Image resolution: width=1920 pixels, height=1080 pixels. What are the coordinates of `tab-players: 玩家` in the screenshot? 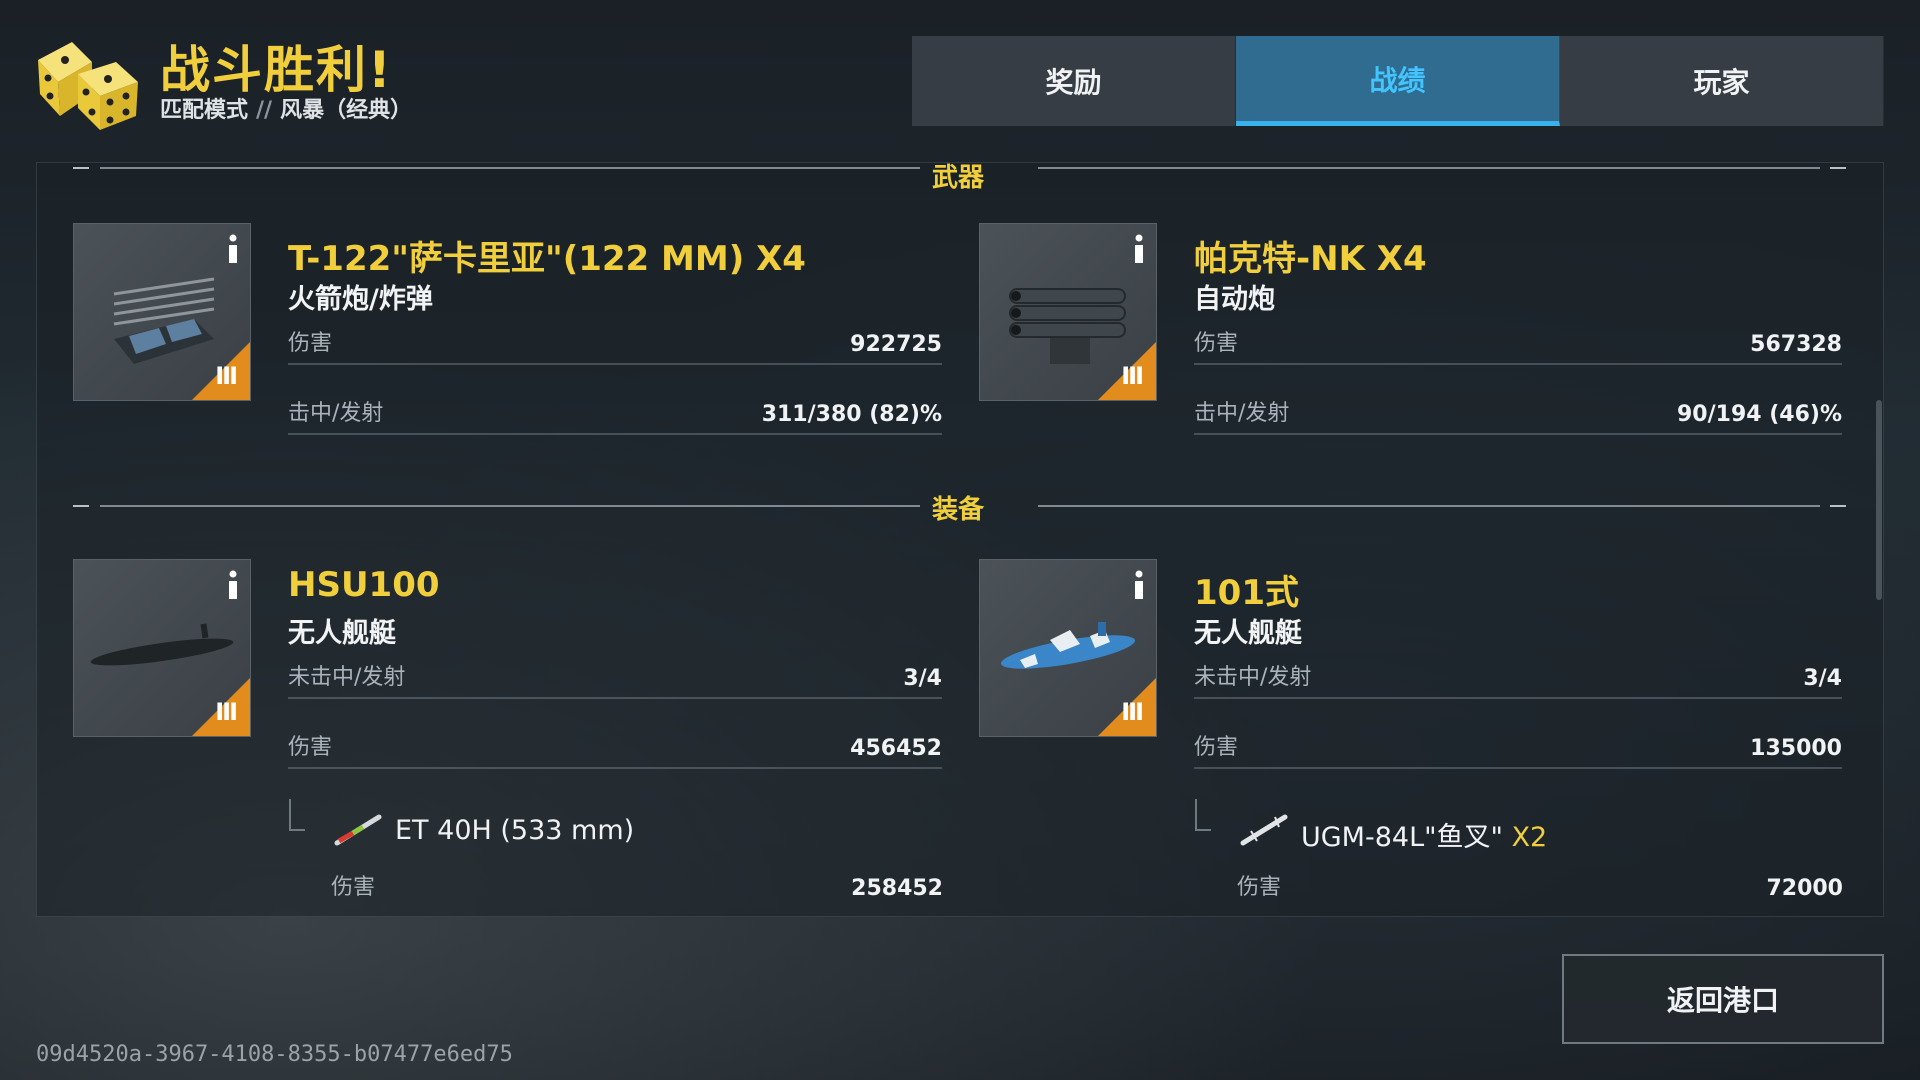 It's located at (1722, 81).